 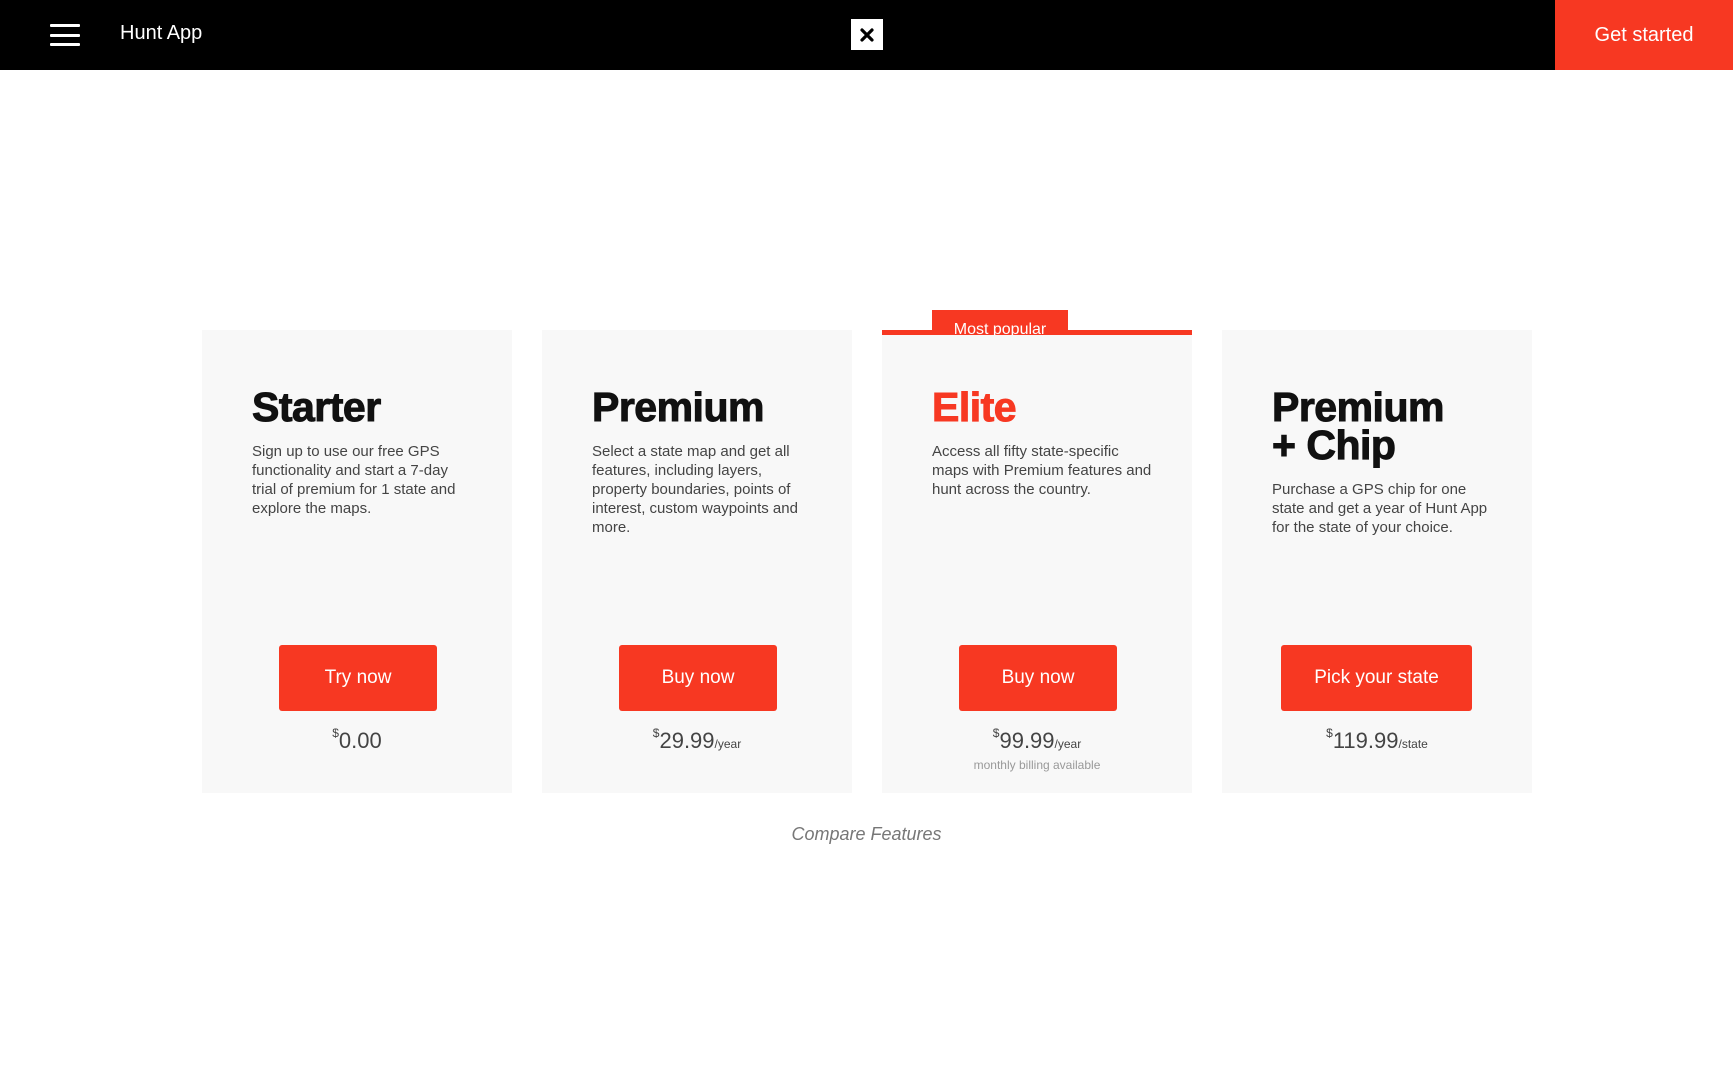 What do you see at coordinates (360, 740) in the screenshot?
I see `price-amount: 0.00` at bounding box center [360, 740].